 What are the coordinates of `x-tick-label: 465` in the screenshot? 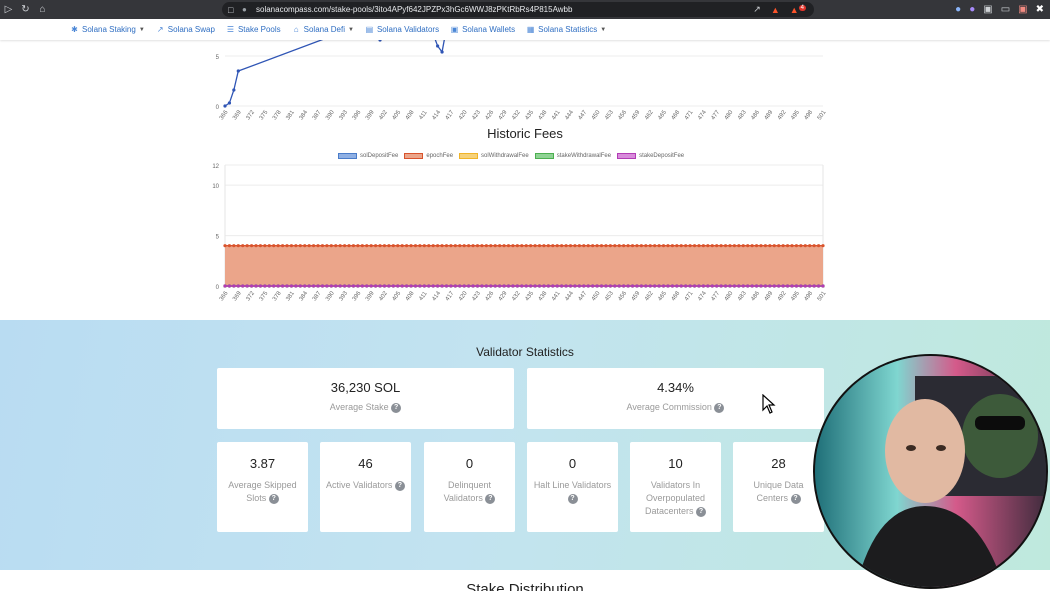 It's located at (662, 115).